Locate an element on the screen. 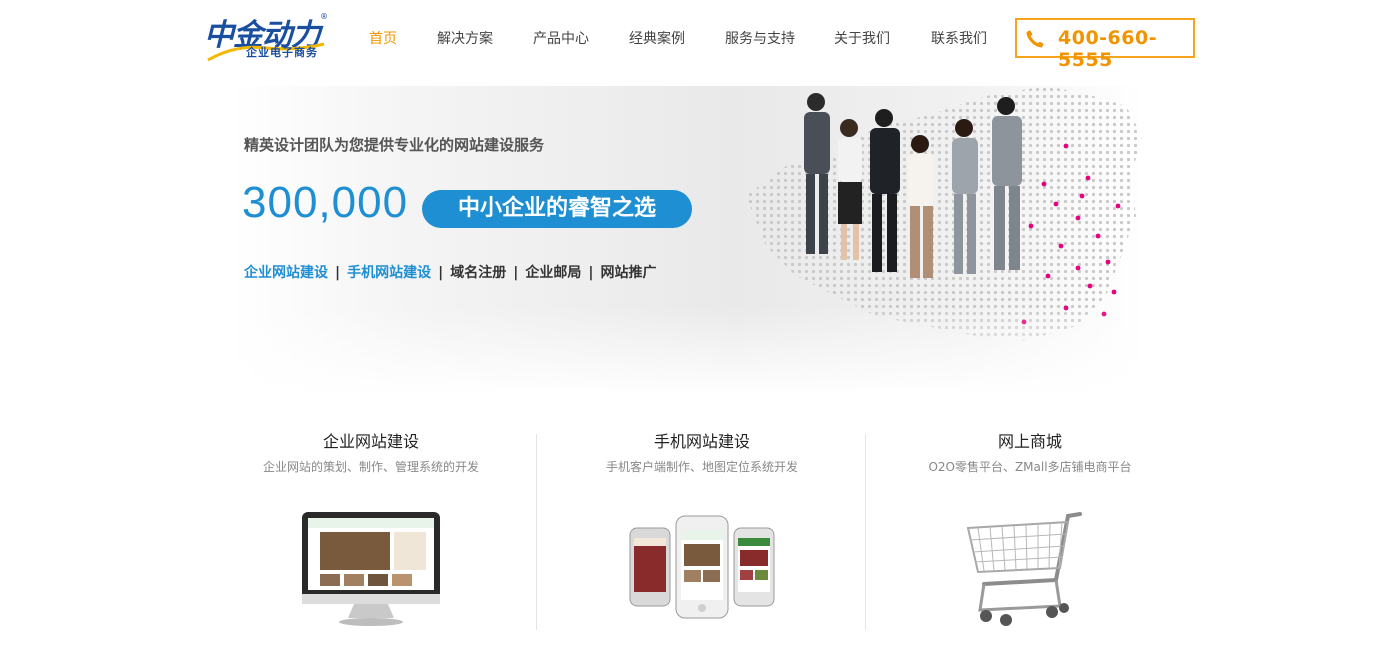 The height and width of the screenshot is (670, 1400). logo-registered-mark: ® is located at coordinates (324, 16).